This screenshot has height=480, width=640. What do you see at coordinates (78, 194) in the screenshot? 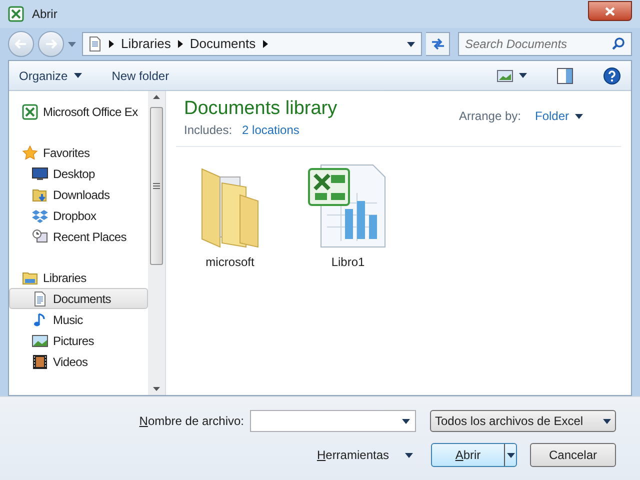
I see `sidebar-item: Downloads` at bounding box center [78, 194].